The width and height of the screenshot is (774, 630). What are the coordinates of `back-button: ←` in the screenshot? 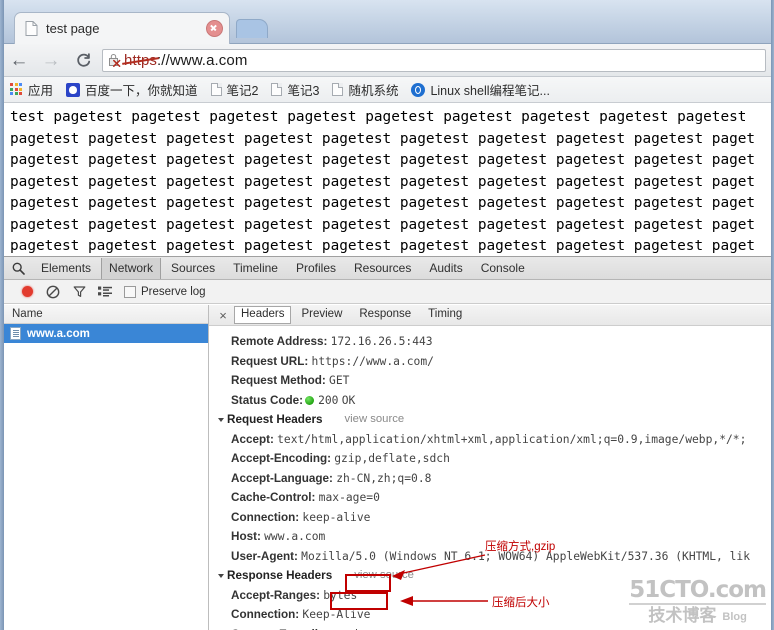 It's located at (19, 60).